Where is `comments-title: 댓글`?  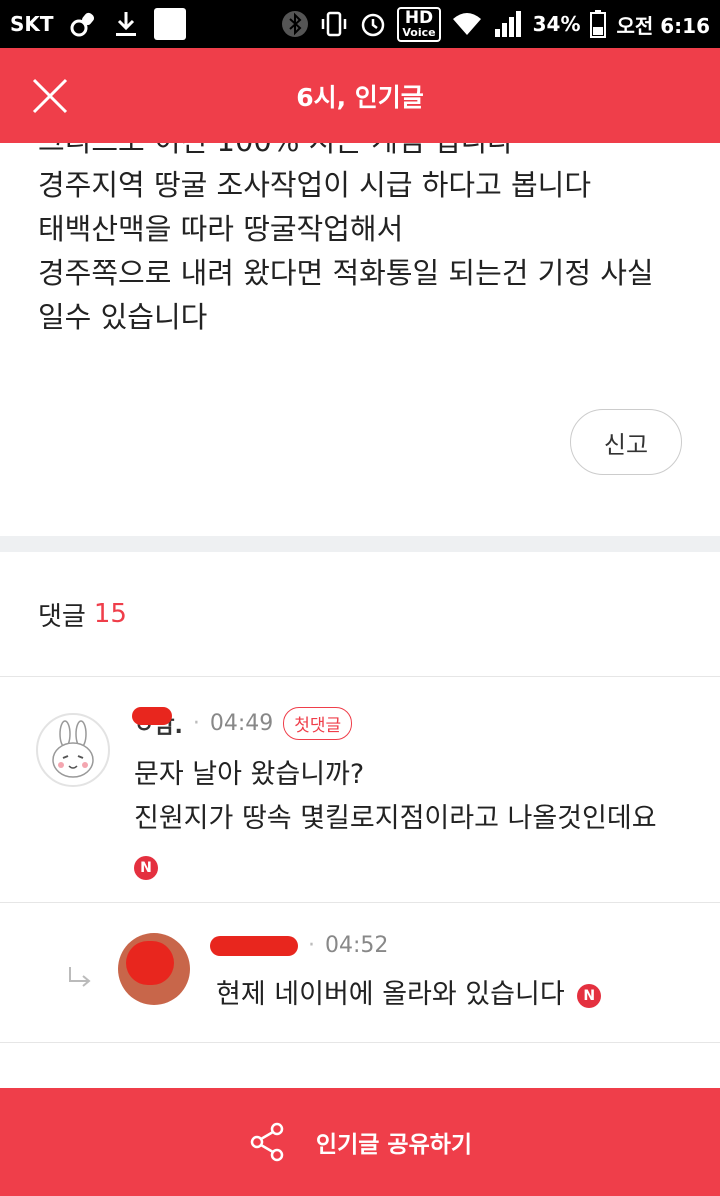 comments-title: 댓글 is located at coordinates (62, 616).